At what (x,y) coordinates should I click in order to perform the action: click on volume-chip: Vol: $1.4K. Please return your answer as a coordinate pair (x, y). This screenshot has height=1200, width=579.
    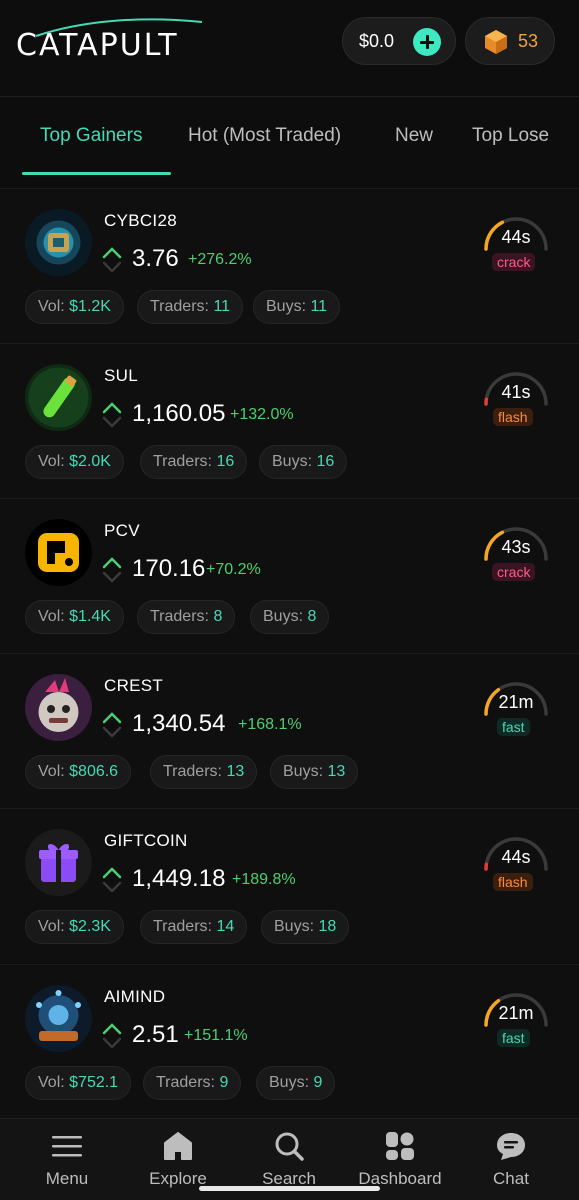
    Looking at the image, I should click on (74, 617).